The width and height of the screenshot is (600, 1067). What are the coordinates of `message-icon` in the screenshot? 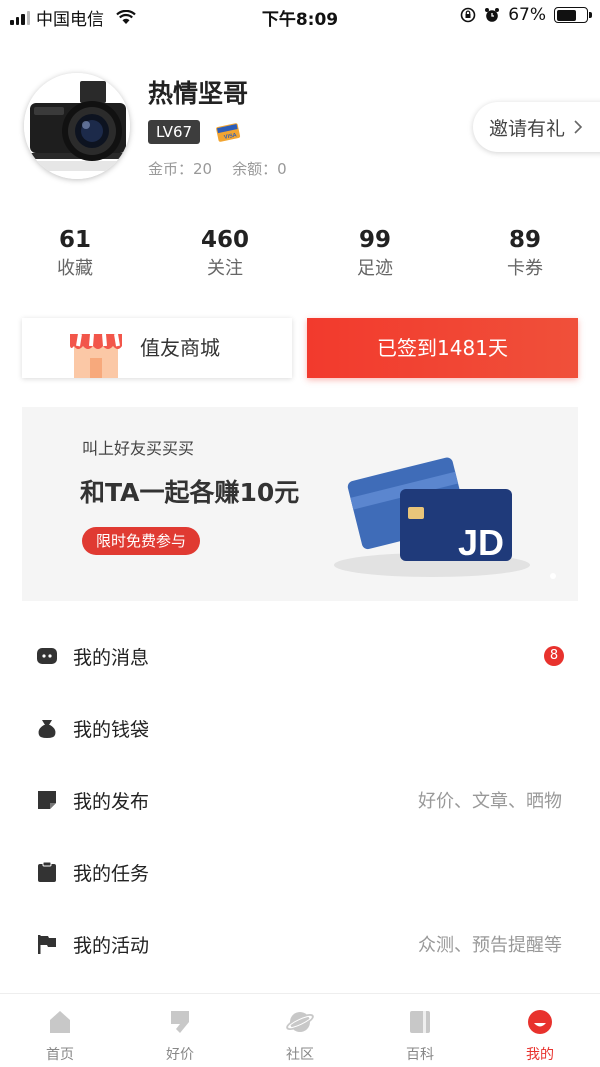 It's located at (47, 656).